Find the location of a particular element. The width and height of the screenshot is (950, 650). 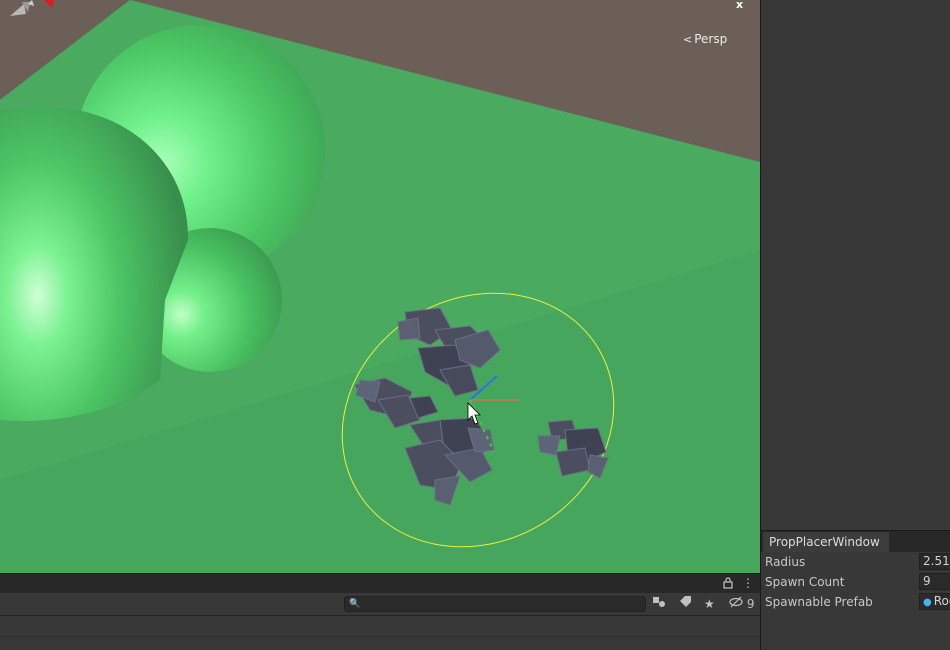

bottom-panel: ⋮ 🔍 ★ 9 is located at coordinates (380, 611).